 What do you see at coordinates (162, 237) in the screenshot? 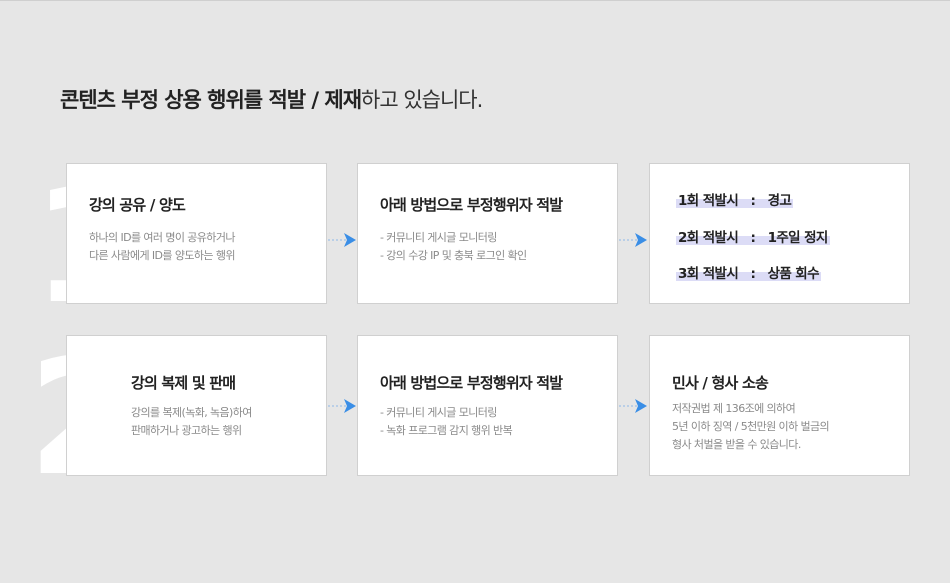
I see `description-line: 하나의 ID를 여러 명이 공유하거나` at bounding box center [162, 237].